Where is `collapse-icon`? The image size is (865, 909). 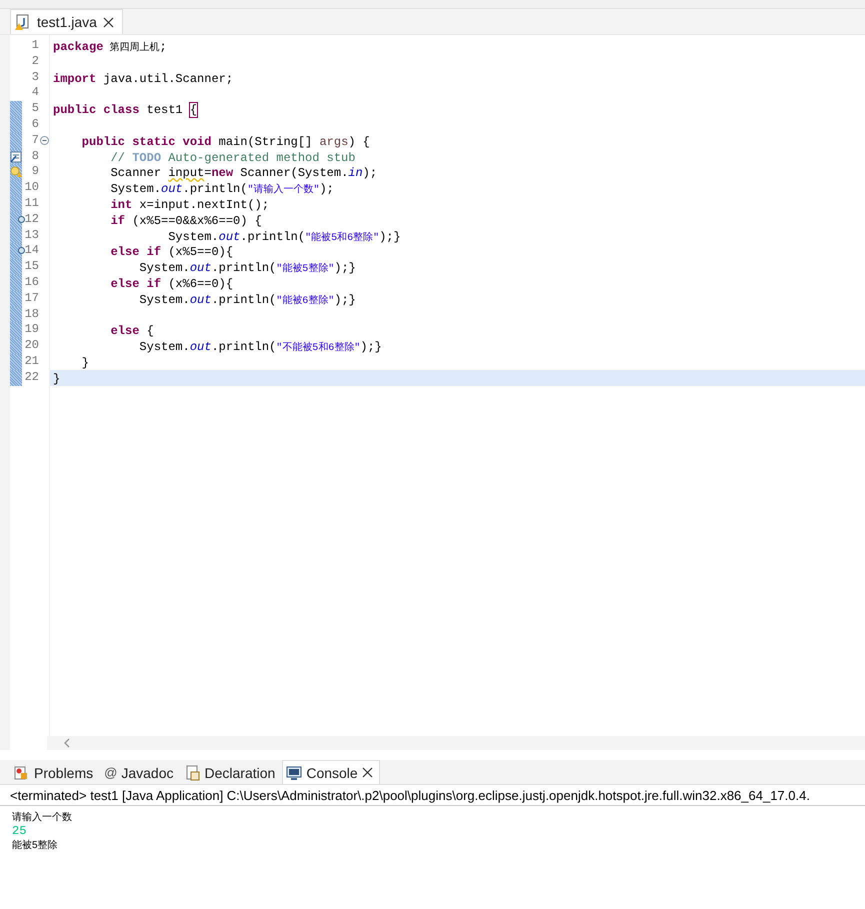 collapse-icon is located at coordinates (44, 140).